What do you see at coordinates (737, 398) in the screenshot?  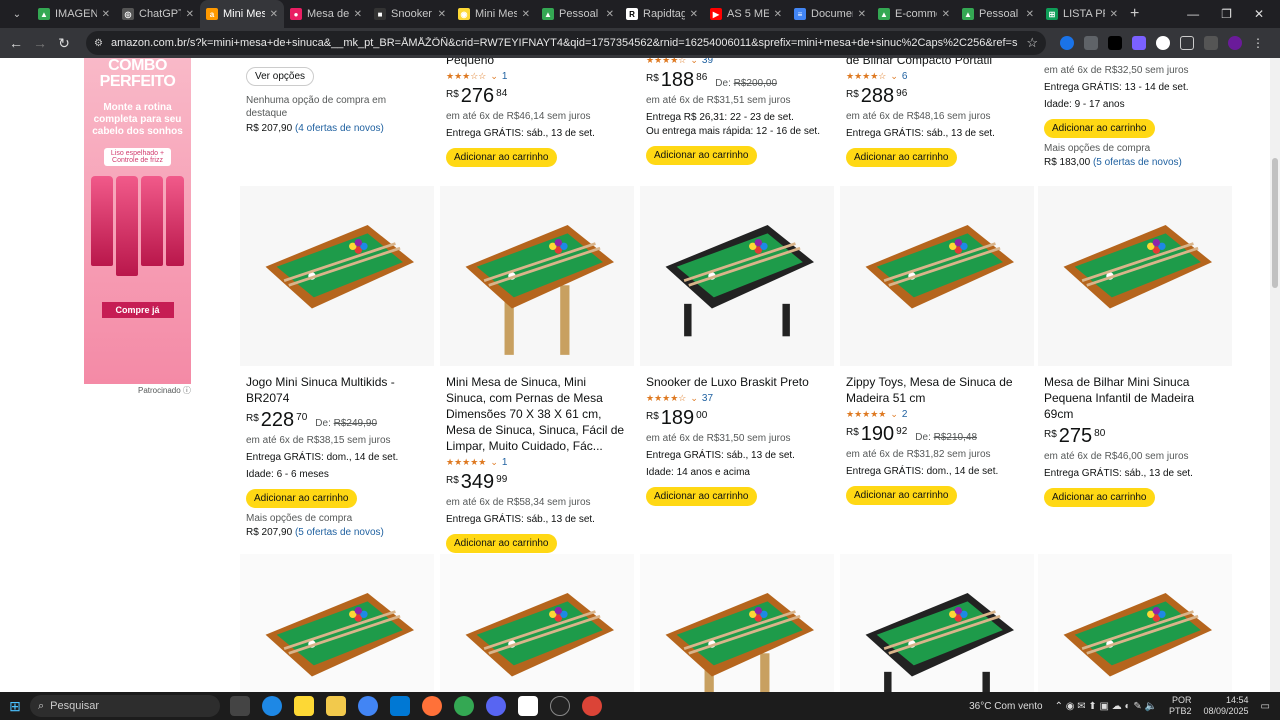 I see `rating-stars: ★★★★☆ ⌄ 37` at bounding box center [737, 398].